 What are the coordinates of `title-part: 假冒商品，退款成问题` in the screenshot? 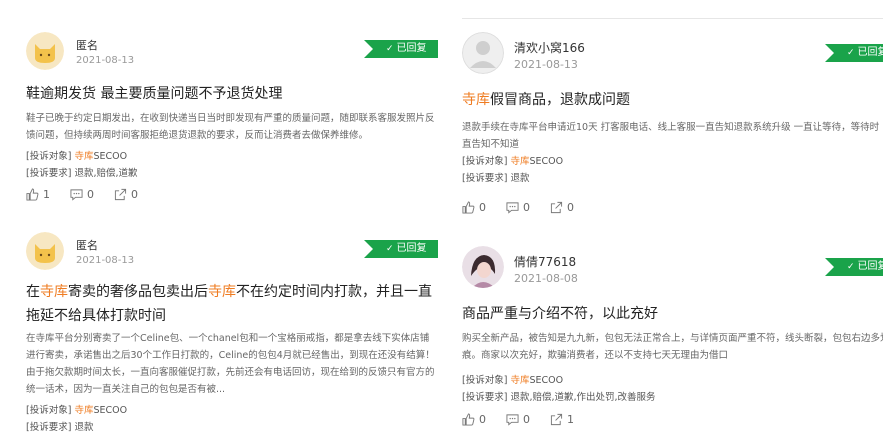 It's located at (560, 100).